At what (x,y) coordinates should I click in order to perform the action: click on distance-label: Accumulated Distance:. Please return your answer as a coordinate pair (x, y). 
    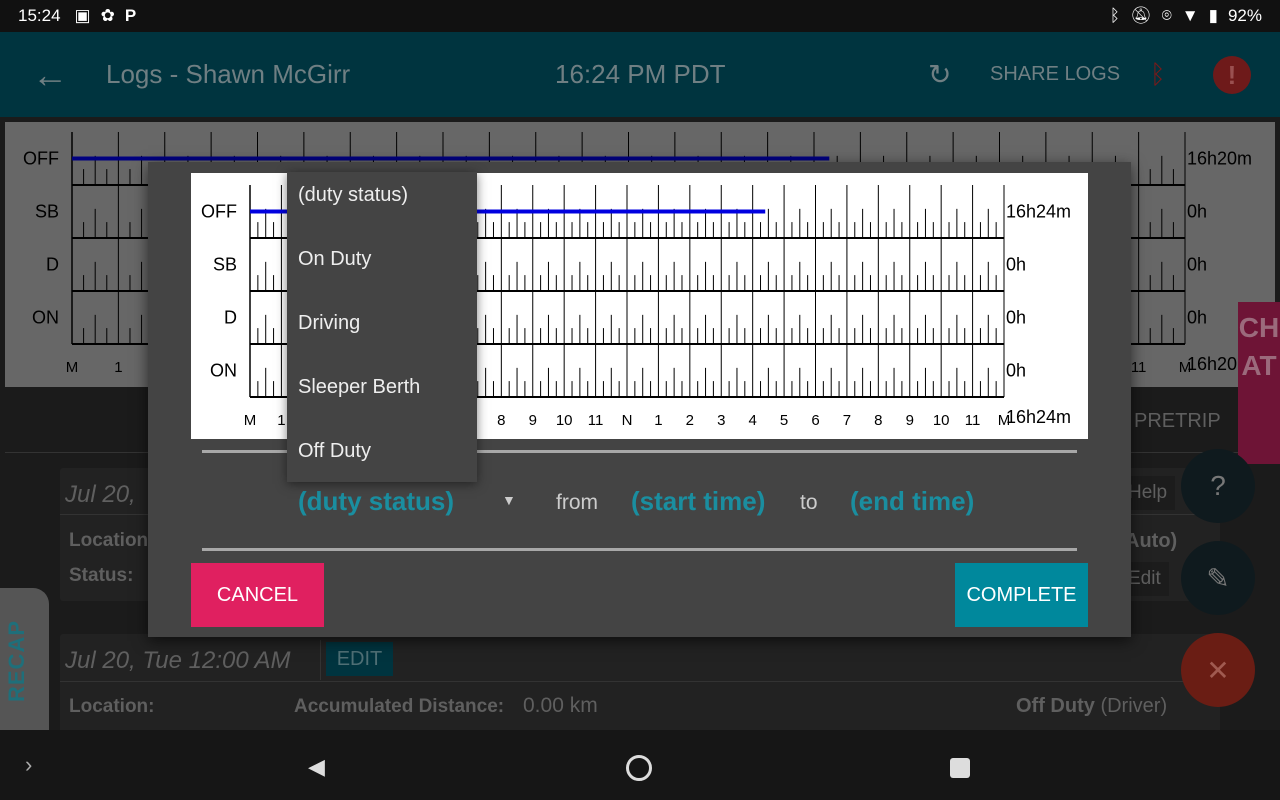
    Looking at the image, I should click on (399, 706).